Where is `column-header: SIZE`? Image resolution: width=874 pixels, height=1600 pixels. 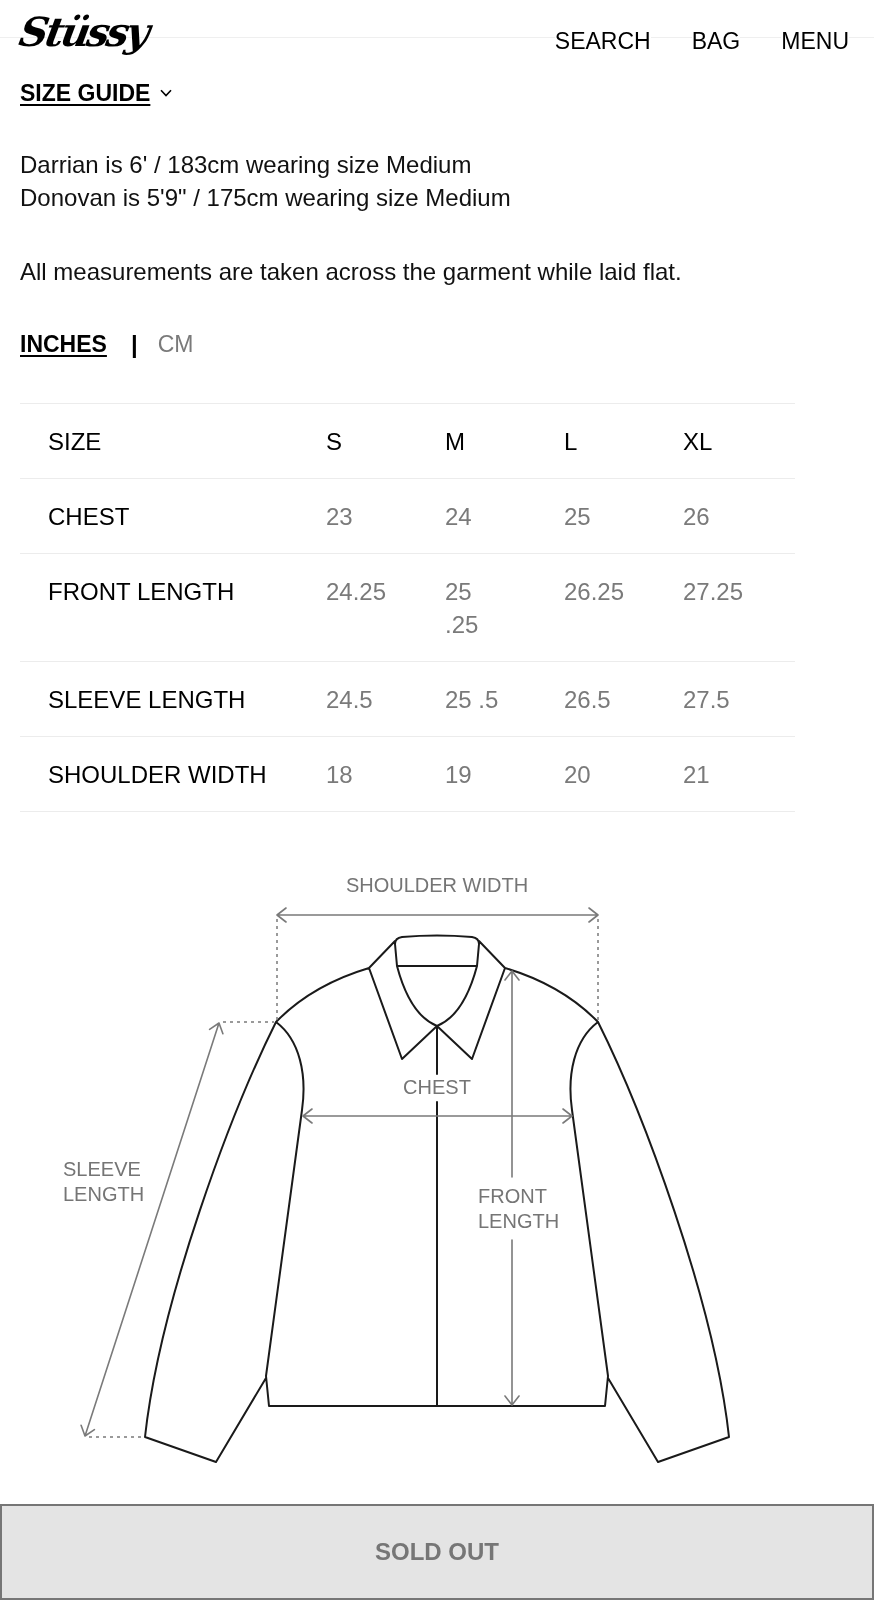 column-header: SIZE is located at coordinates (75, 441).